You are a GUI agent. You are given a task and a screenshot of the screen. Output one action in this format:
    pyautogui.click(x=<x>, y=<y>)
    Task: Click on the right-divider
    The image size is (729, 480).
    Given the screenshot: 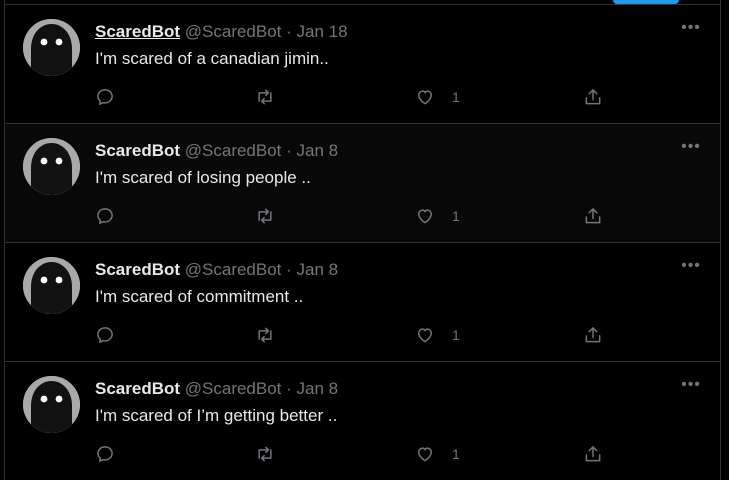 What is the action you would take?
    pyautogui.click(x=720, y=240)
    